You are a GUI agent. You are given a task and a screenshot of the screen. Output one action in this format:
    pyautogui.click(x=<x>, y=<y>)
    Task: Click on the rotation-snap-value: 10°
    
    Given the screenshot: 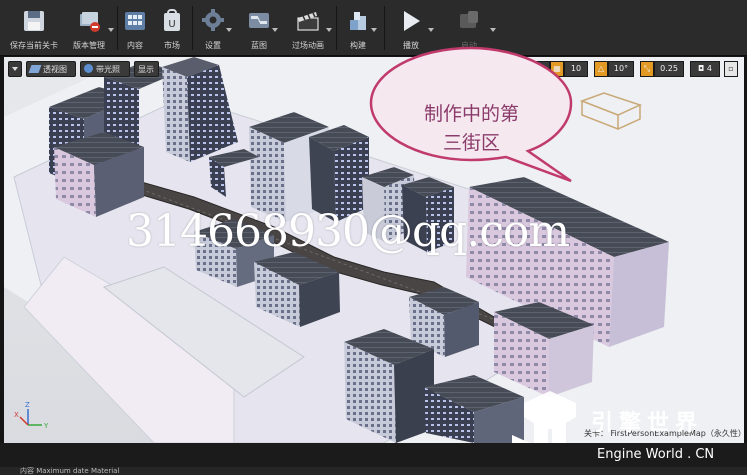 What is the action you would take?
    pyautogui.click(x=621, y=69)
    